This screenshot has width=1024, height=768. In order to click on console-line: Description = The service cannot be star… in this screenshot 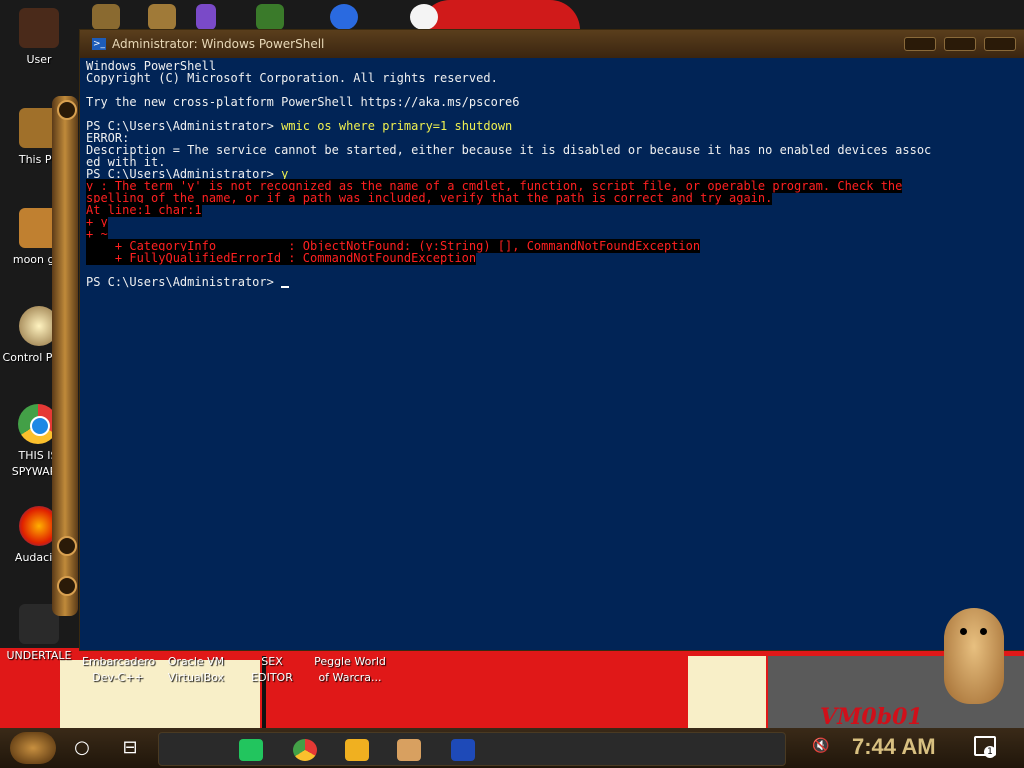, I will do `click(552, 150)`.